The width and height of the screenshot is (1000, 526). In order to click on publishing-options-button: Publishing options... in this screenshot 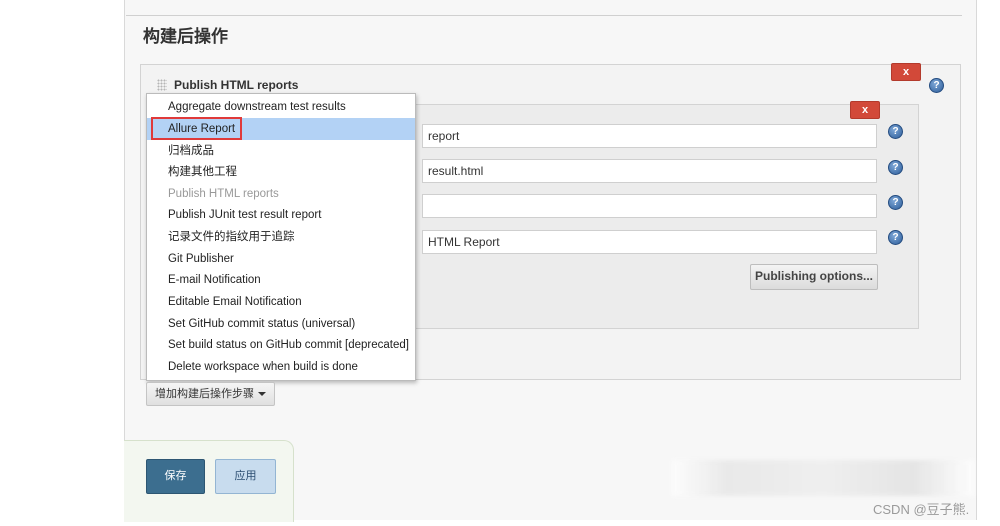, I will do `click(814, 277)`.